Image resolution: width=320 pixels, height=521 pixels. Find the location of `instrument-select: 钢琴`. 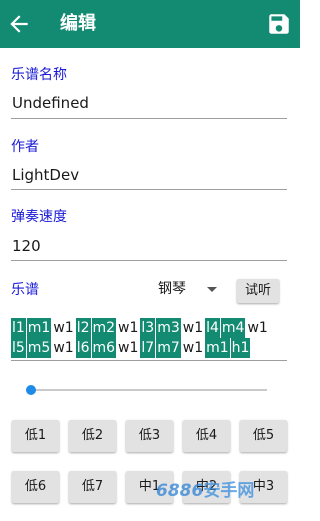

instrument-select: 钢琴 is located at coordinates (172, 289).